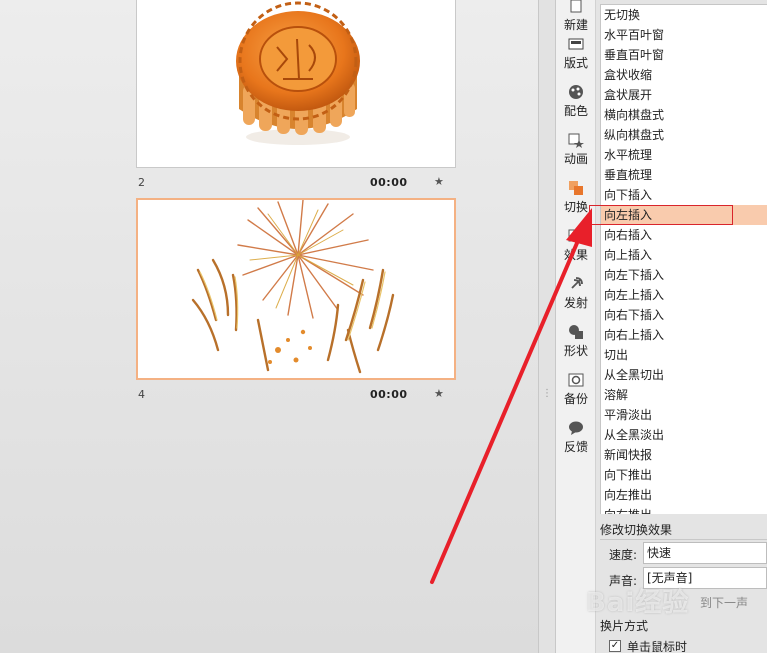  What do you see at coordinates (576, 438) in the screenshot?
I see `tool-feedback-button: 反馈` at bounding box center [576, 438].